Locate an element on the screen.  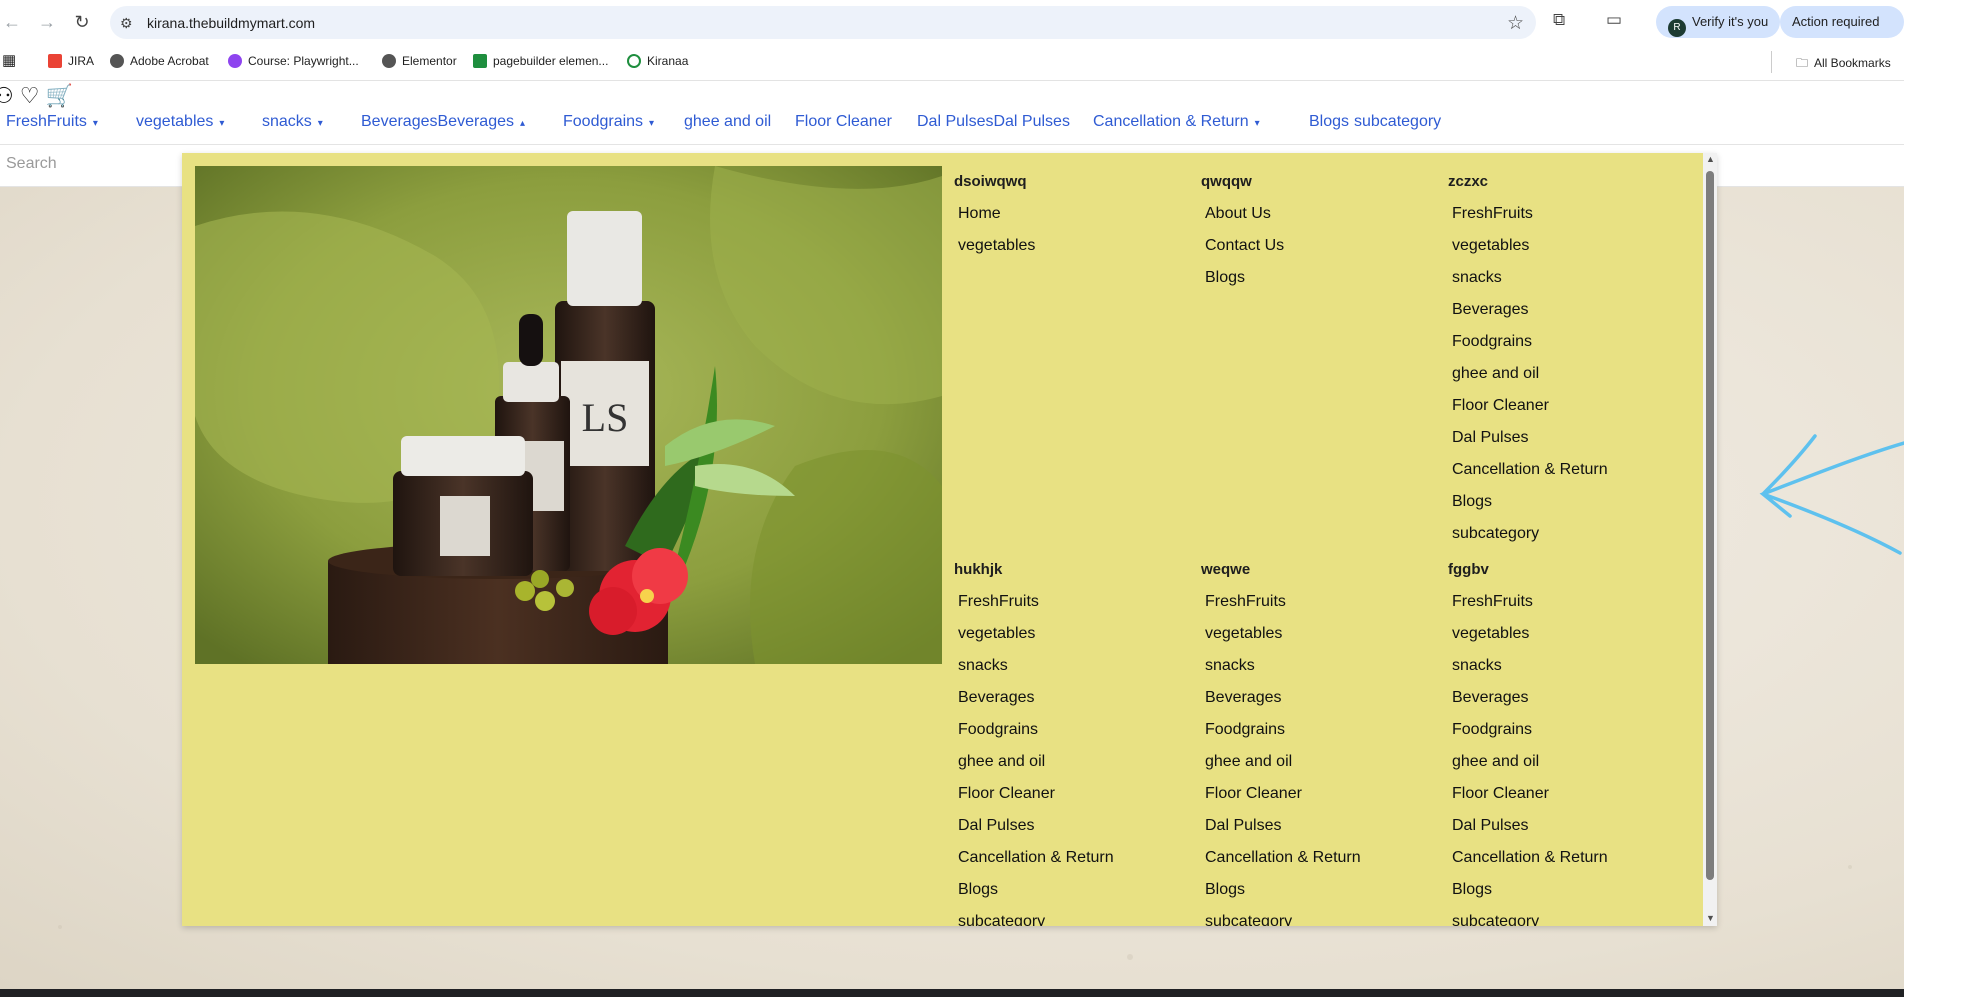
scroll-up-icon: ▲ is located at coordinates (1710, 159).